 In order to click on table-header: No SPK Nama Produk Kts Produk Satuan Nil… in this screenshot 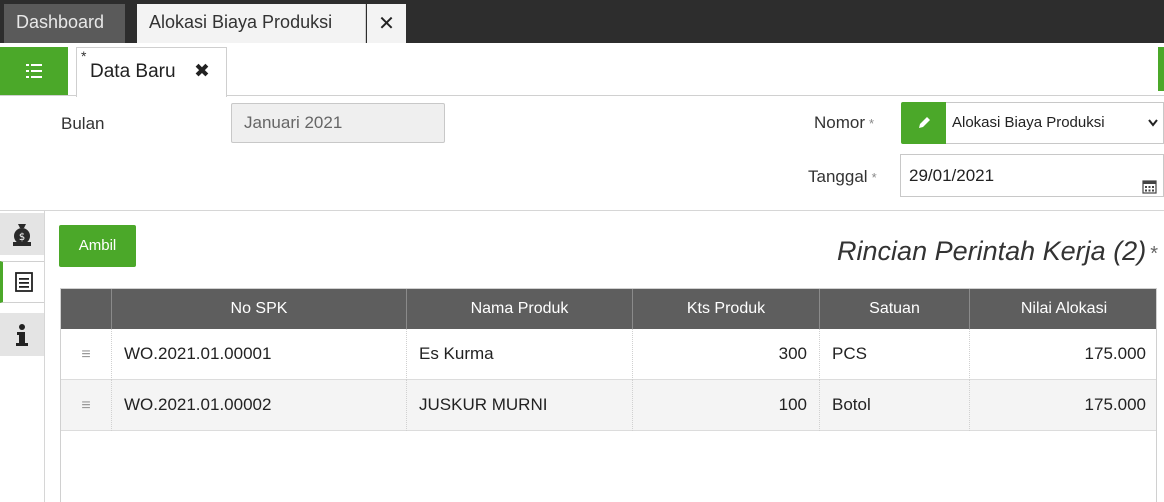, I will do `click(608, 309)`.